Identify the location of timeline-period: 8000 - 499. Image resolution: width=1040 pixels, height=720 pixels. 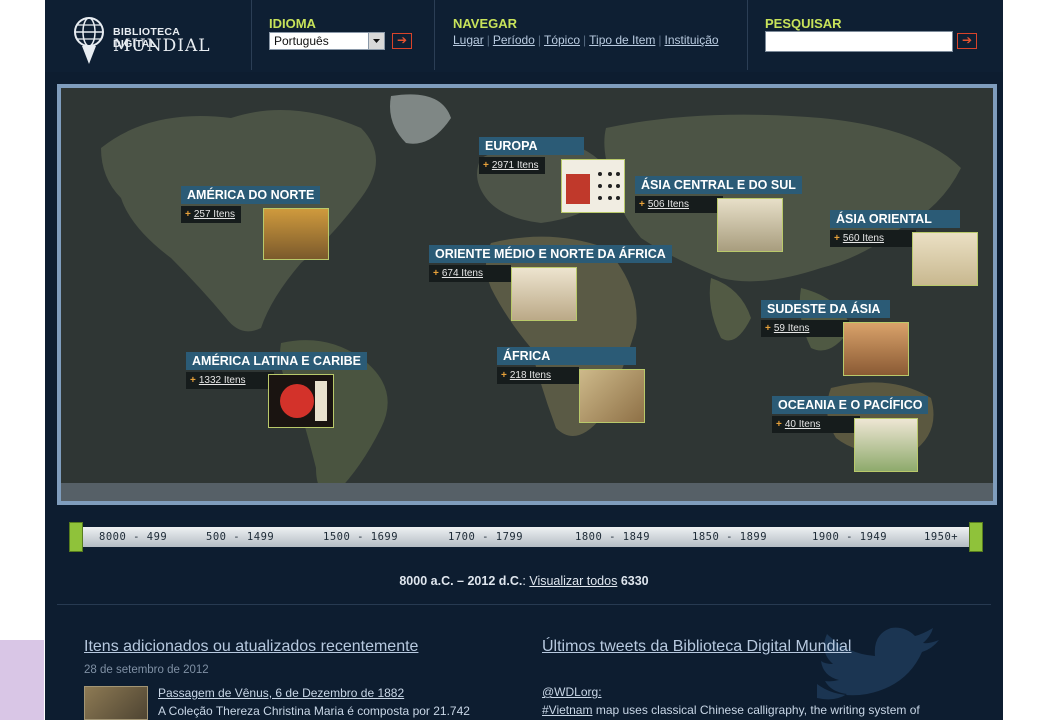
(133, 537).